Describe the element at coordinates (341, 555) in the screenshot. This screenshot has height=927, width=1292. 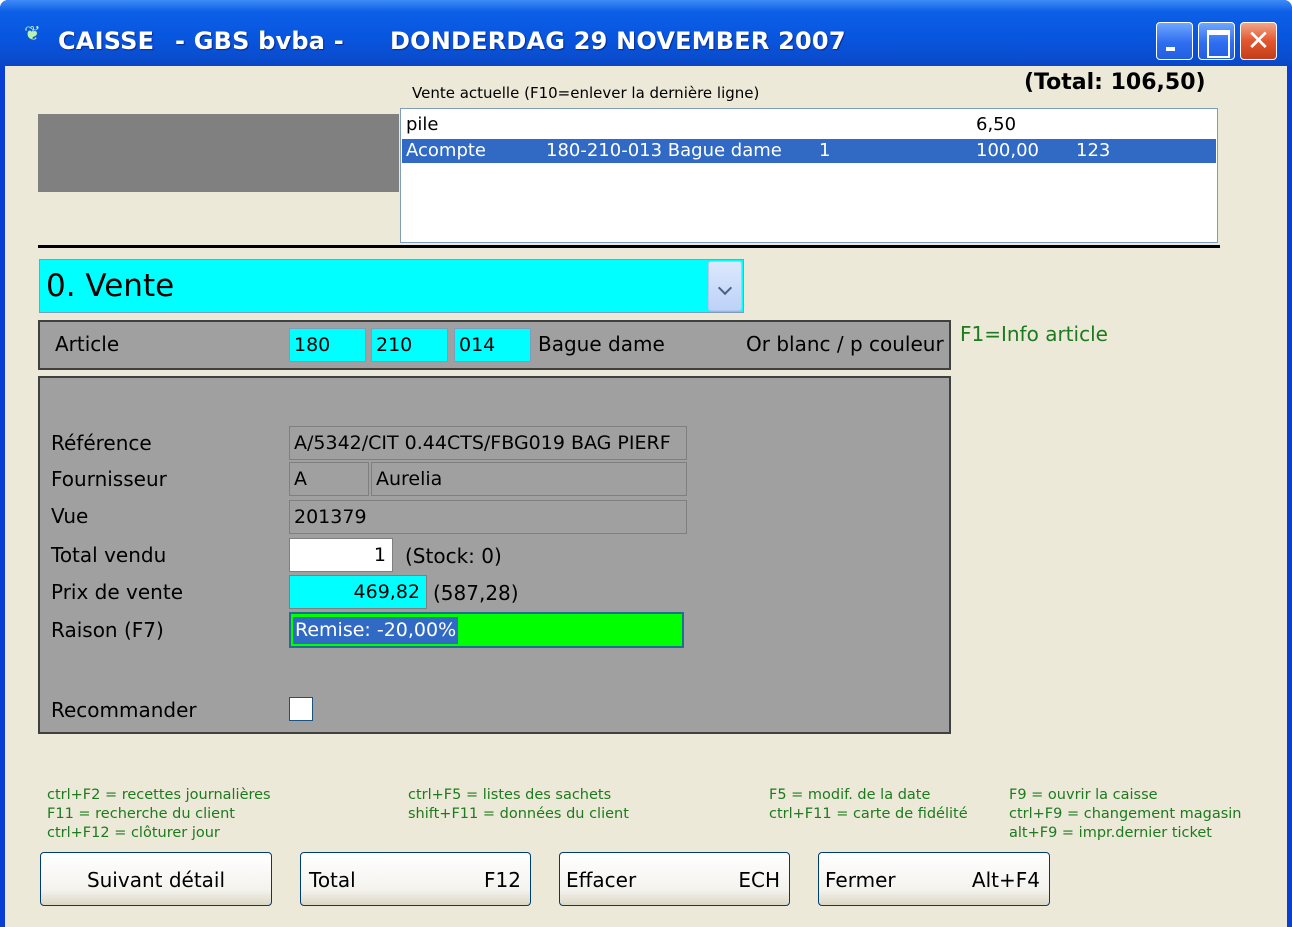
I see `total-sold-input: 1` at that location.